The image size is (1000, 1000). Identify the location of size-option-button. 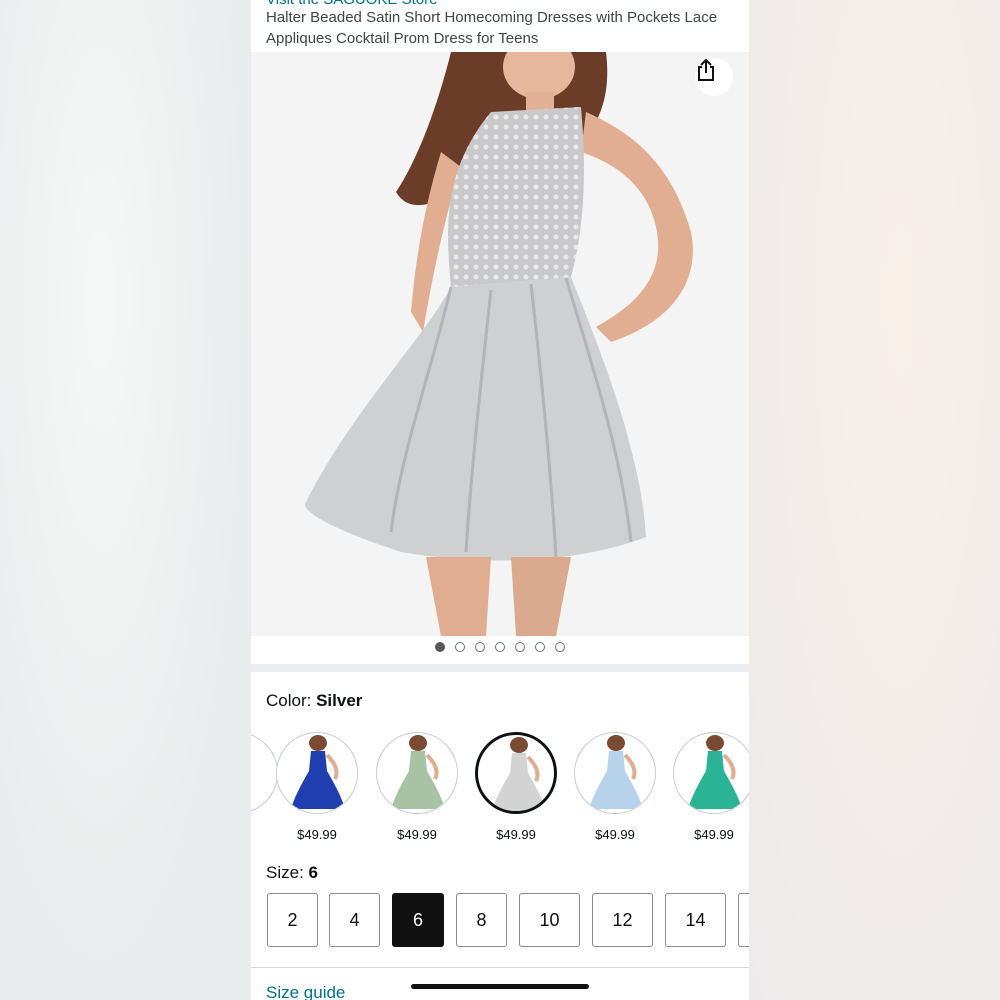
(743, 920).